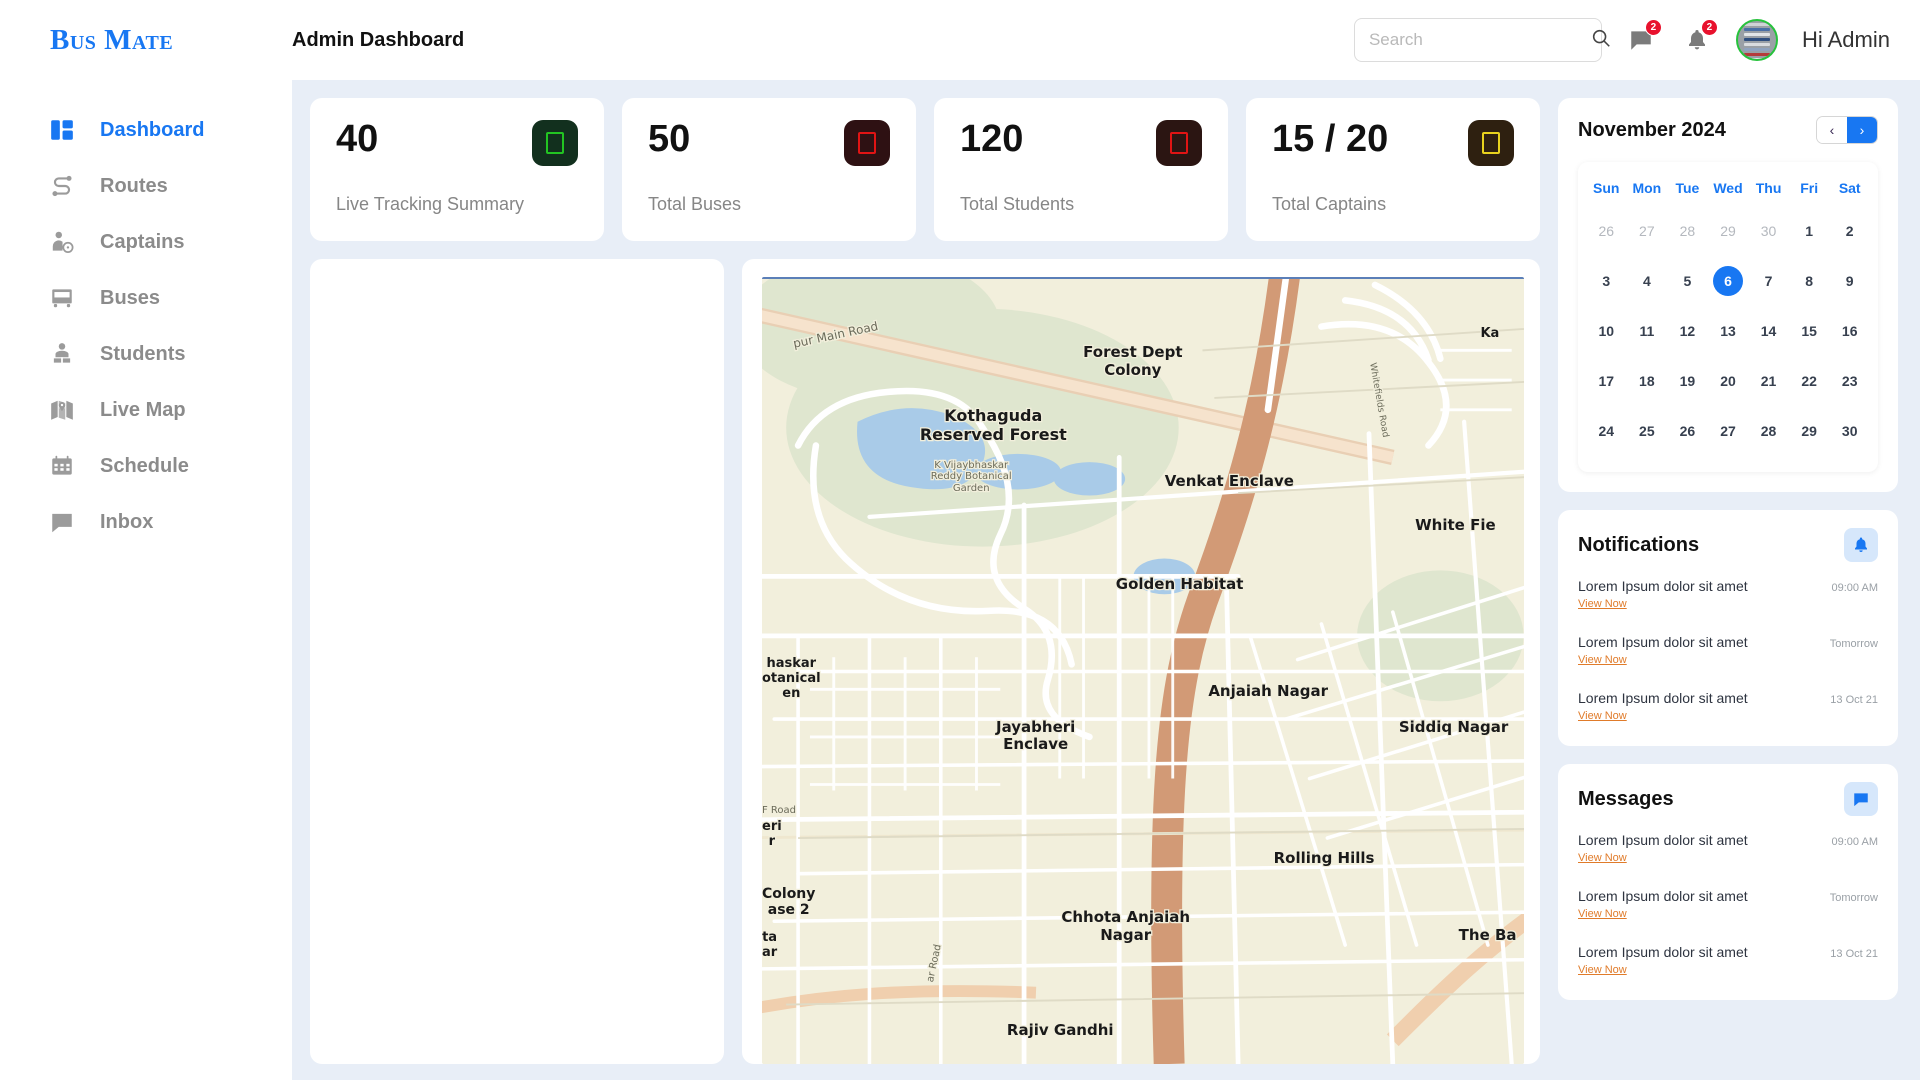 Image resolution: width=1920 pixels, height=1080 pixels. Describe the element at coordinates (1687, 281) in the screenshot. I see `calendar-day: 5` at that location.